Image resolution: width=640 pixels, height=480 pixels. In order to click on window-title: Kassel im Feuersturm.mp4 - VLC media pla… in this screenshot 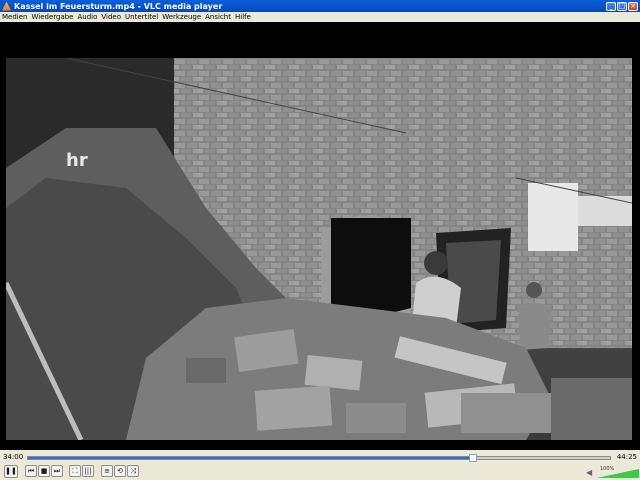, I will do `click(118, 6)`.